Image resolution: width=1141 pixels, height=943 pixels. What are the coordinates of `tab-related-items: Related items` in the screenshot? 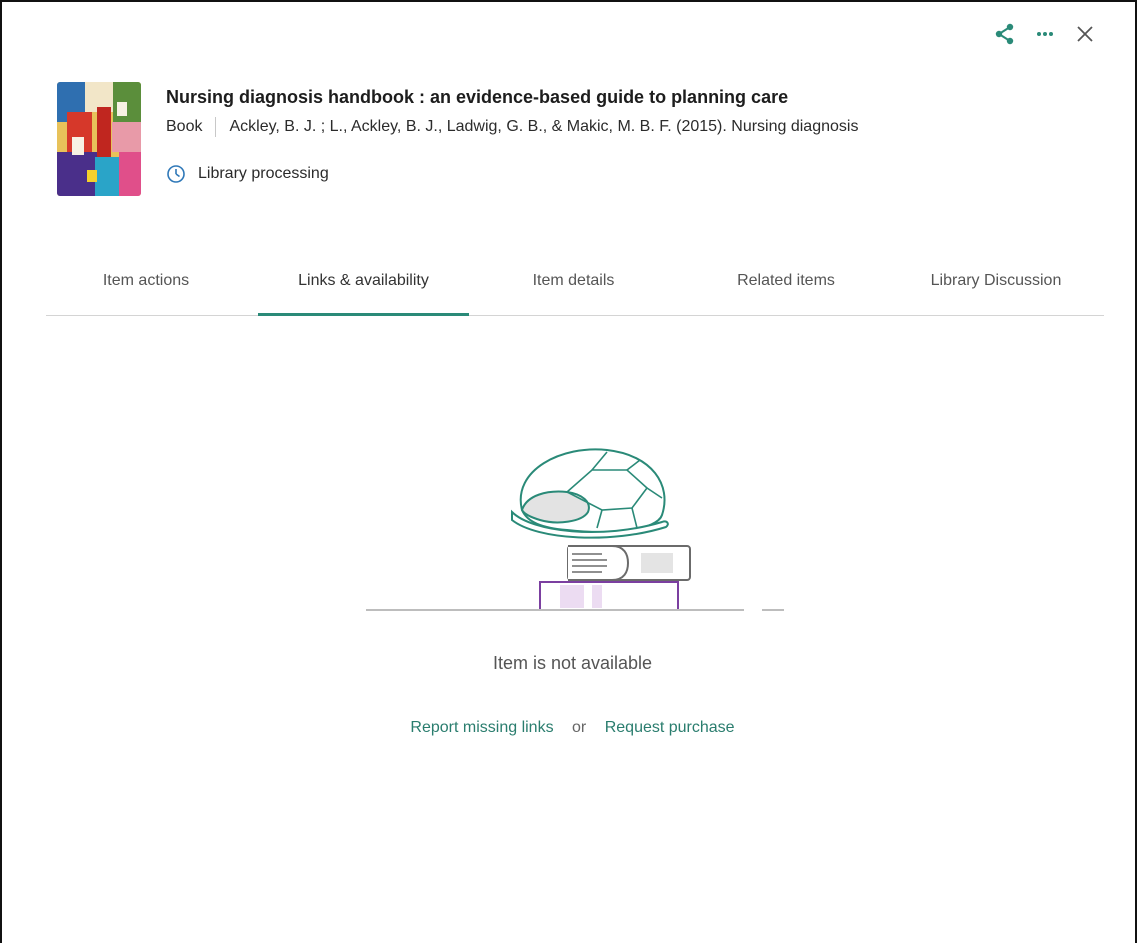 It's located at (786, 282).